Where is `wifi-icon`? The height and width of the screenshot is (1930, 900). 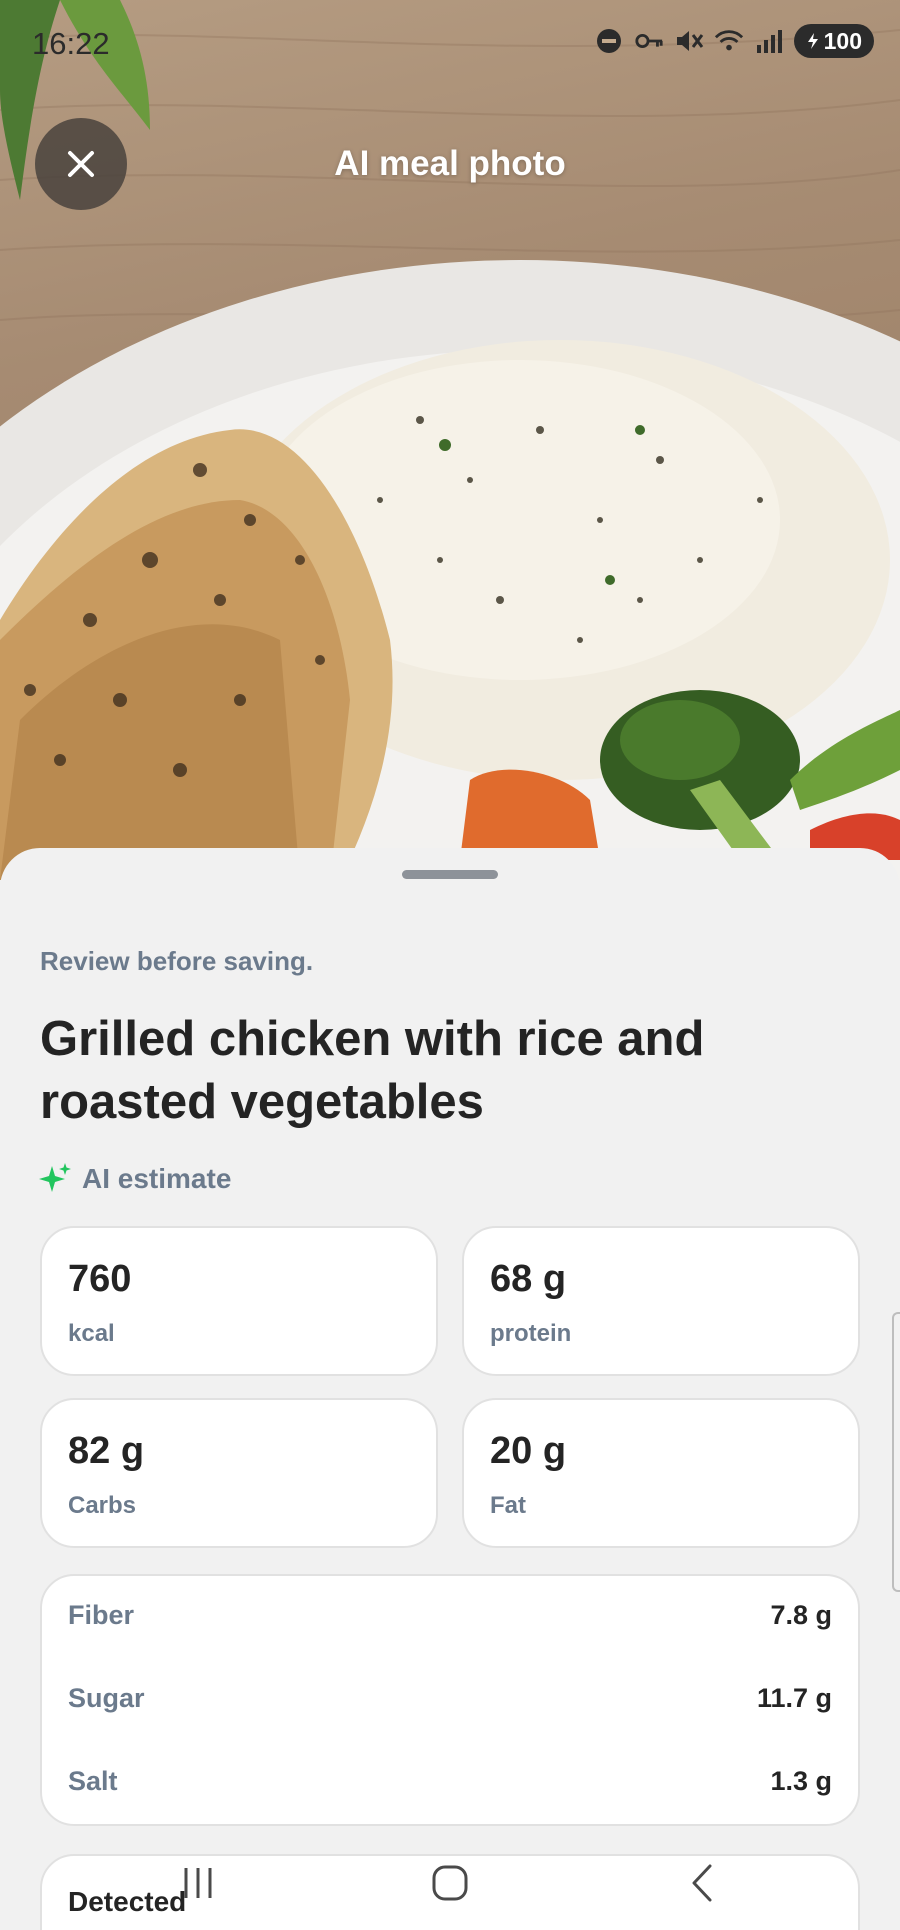
wifi-icon is located at coordinates (729, 41).